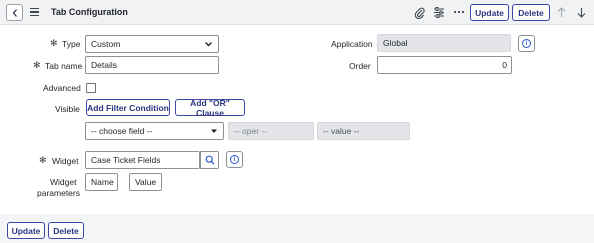 This screenshot has width=594, height=243. I want to click on application-value: Global, so click(395, 43).